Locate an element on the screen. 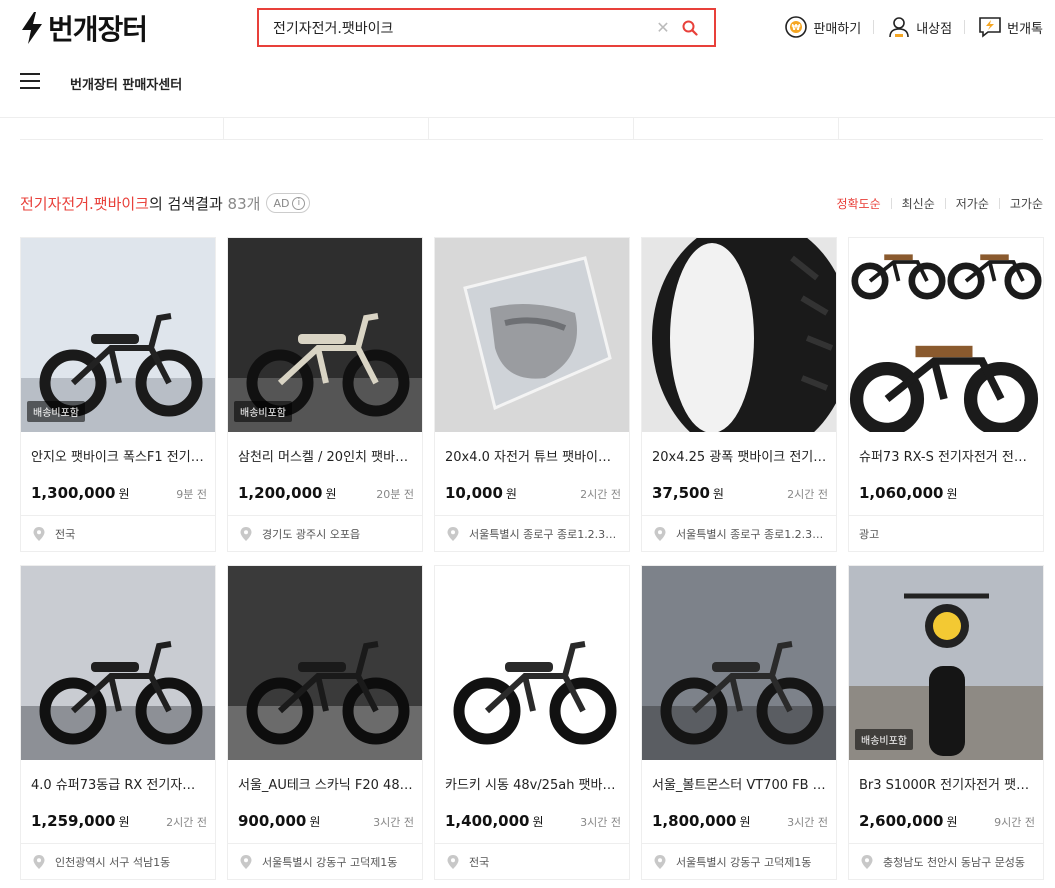 The image size is (1055, 888). category-divider is located at coordinates (633, 129).